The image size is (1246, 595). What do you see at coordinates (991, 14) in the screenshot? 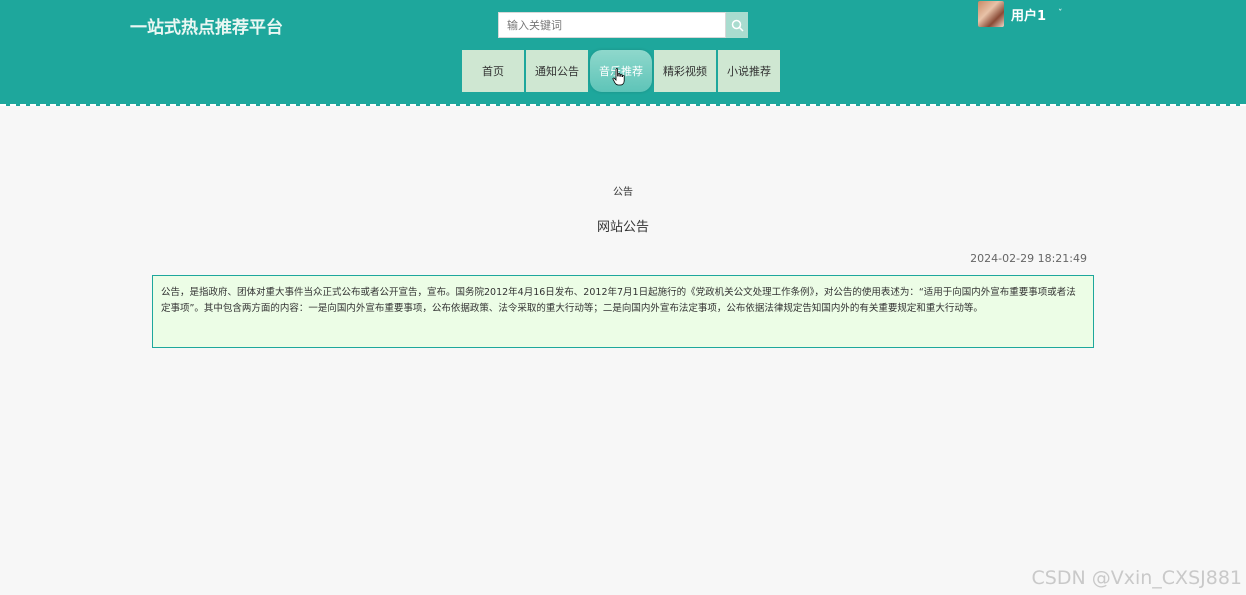
I see `avatar` at bounding box center [991, 14].